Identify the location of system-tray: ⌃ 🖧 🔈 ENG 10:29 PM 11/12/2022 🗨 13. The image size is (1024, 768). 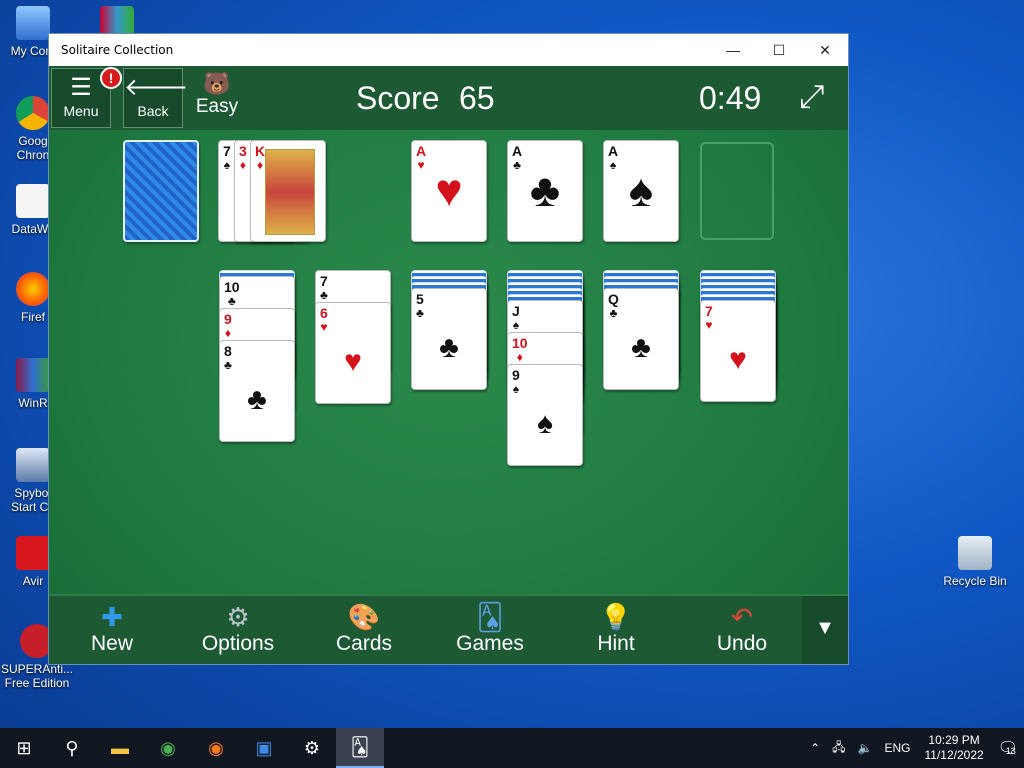
(914, 748).